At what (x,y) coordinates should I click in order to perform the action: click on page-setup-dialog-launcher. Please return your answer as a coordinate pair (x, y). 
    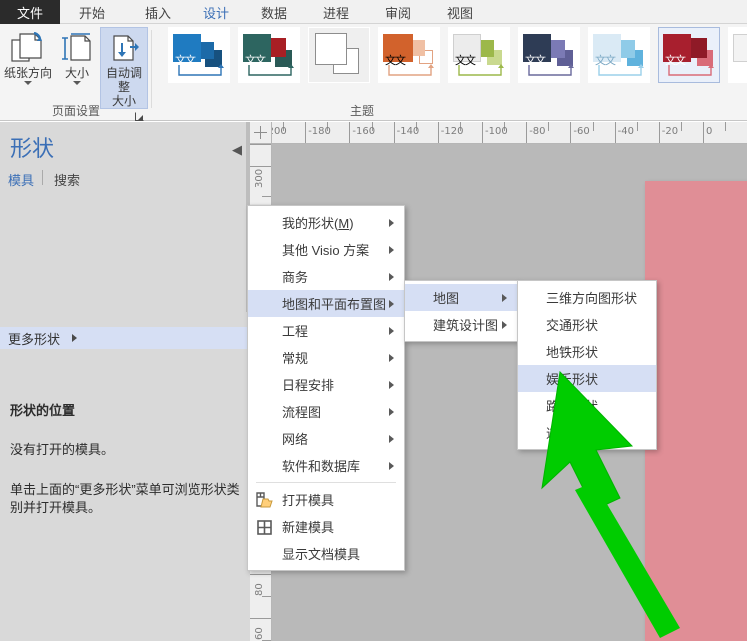
    Looking at the image, I should click on (139, 114).